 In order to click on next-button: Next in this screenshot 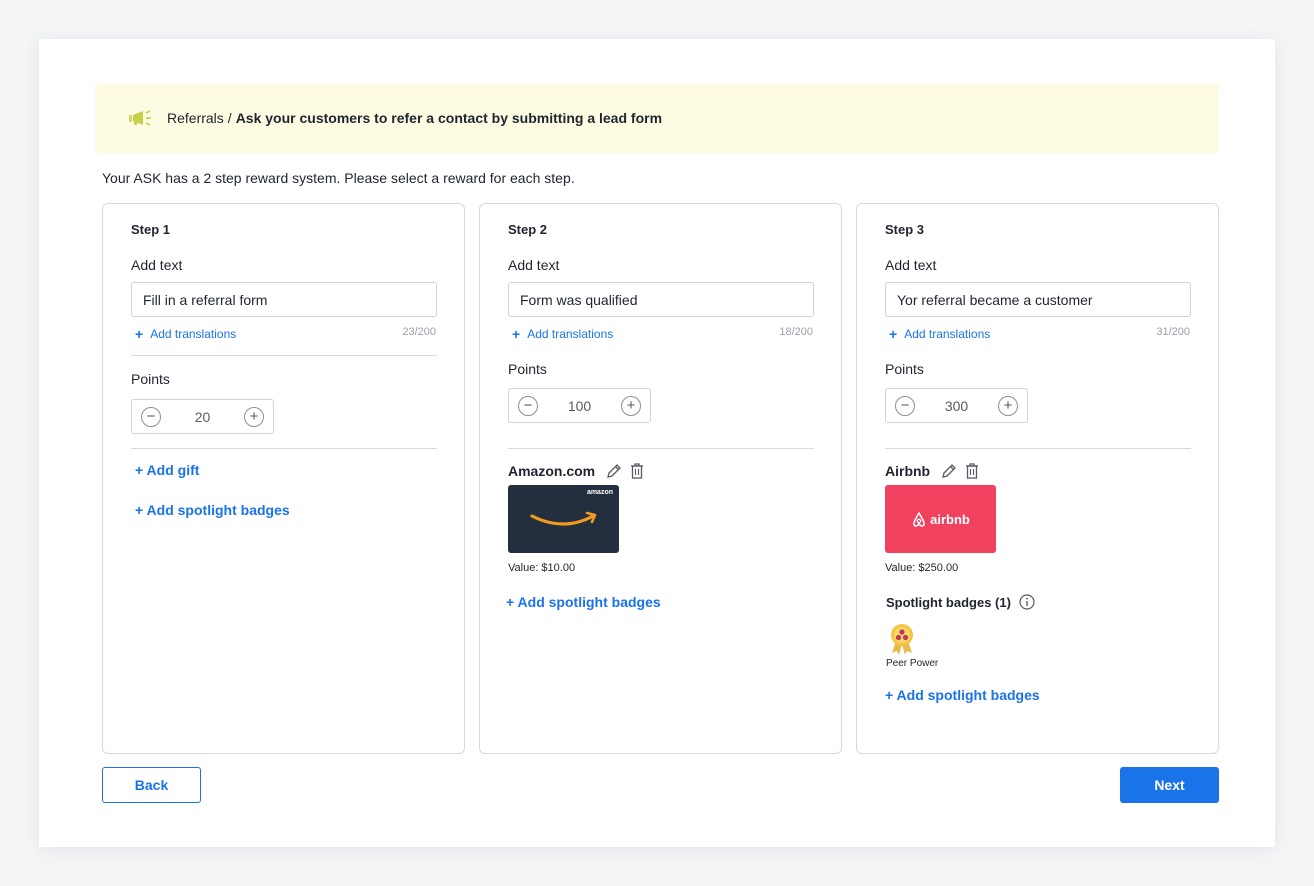, I will do `click(1169, 785)`.